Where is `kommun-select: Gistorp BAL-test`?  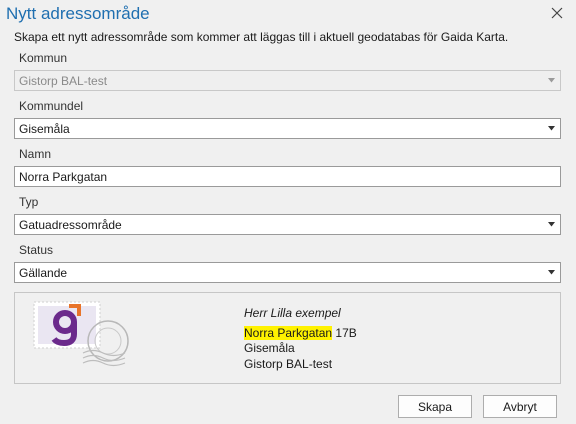 kommun-select: Gistorp BAL-test is located at coordinates (287, 80).